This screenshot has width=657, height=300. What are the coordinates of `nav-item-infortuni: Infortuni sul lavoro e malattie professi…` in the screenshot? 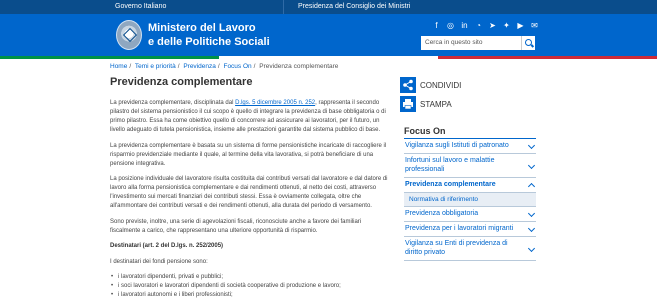 It's located at (470, 166).